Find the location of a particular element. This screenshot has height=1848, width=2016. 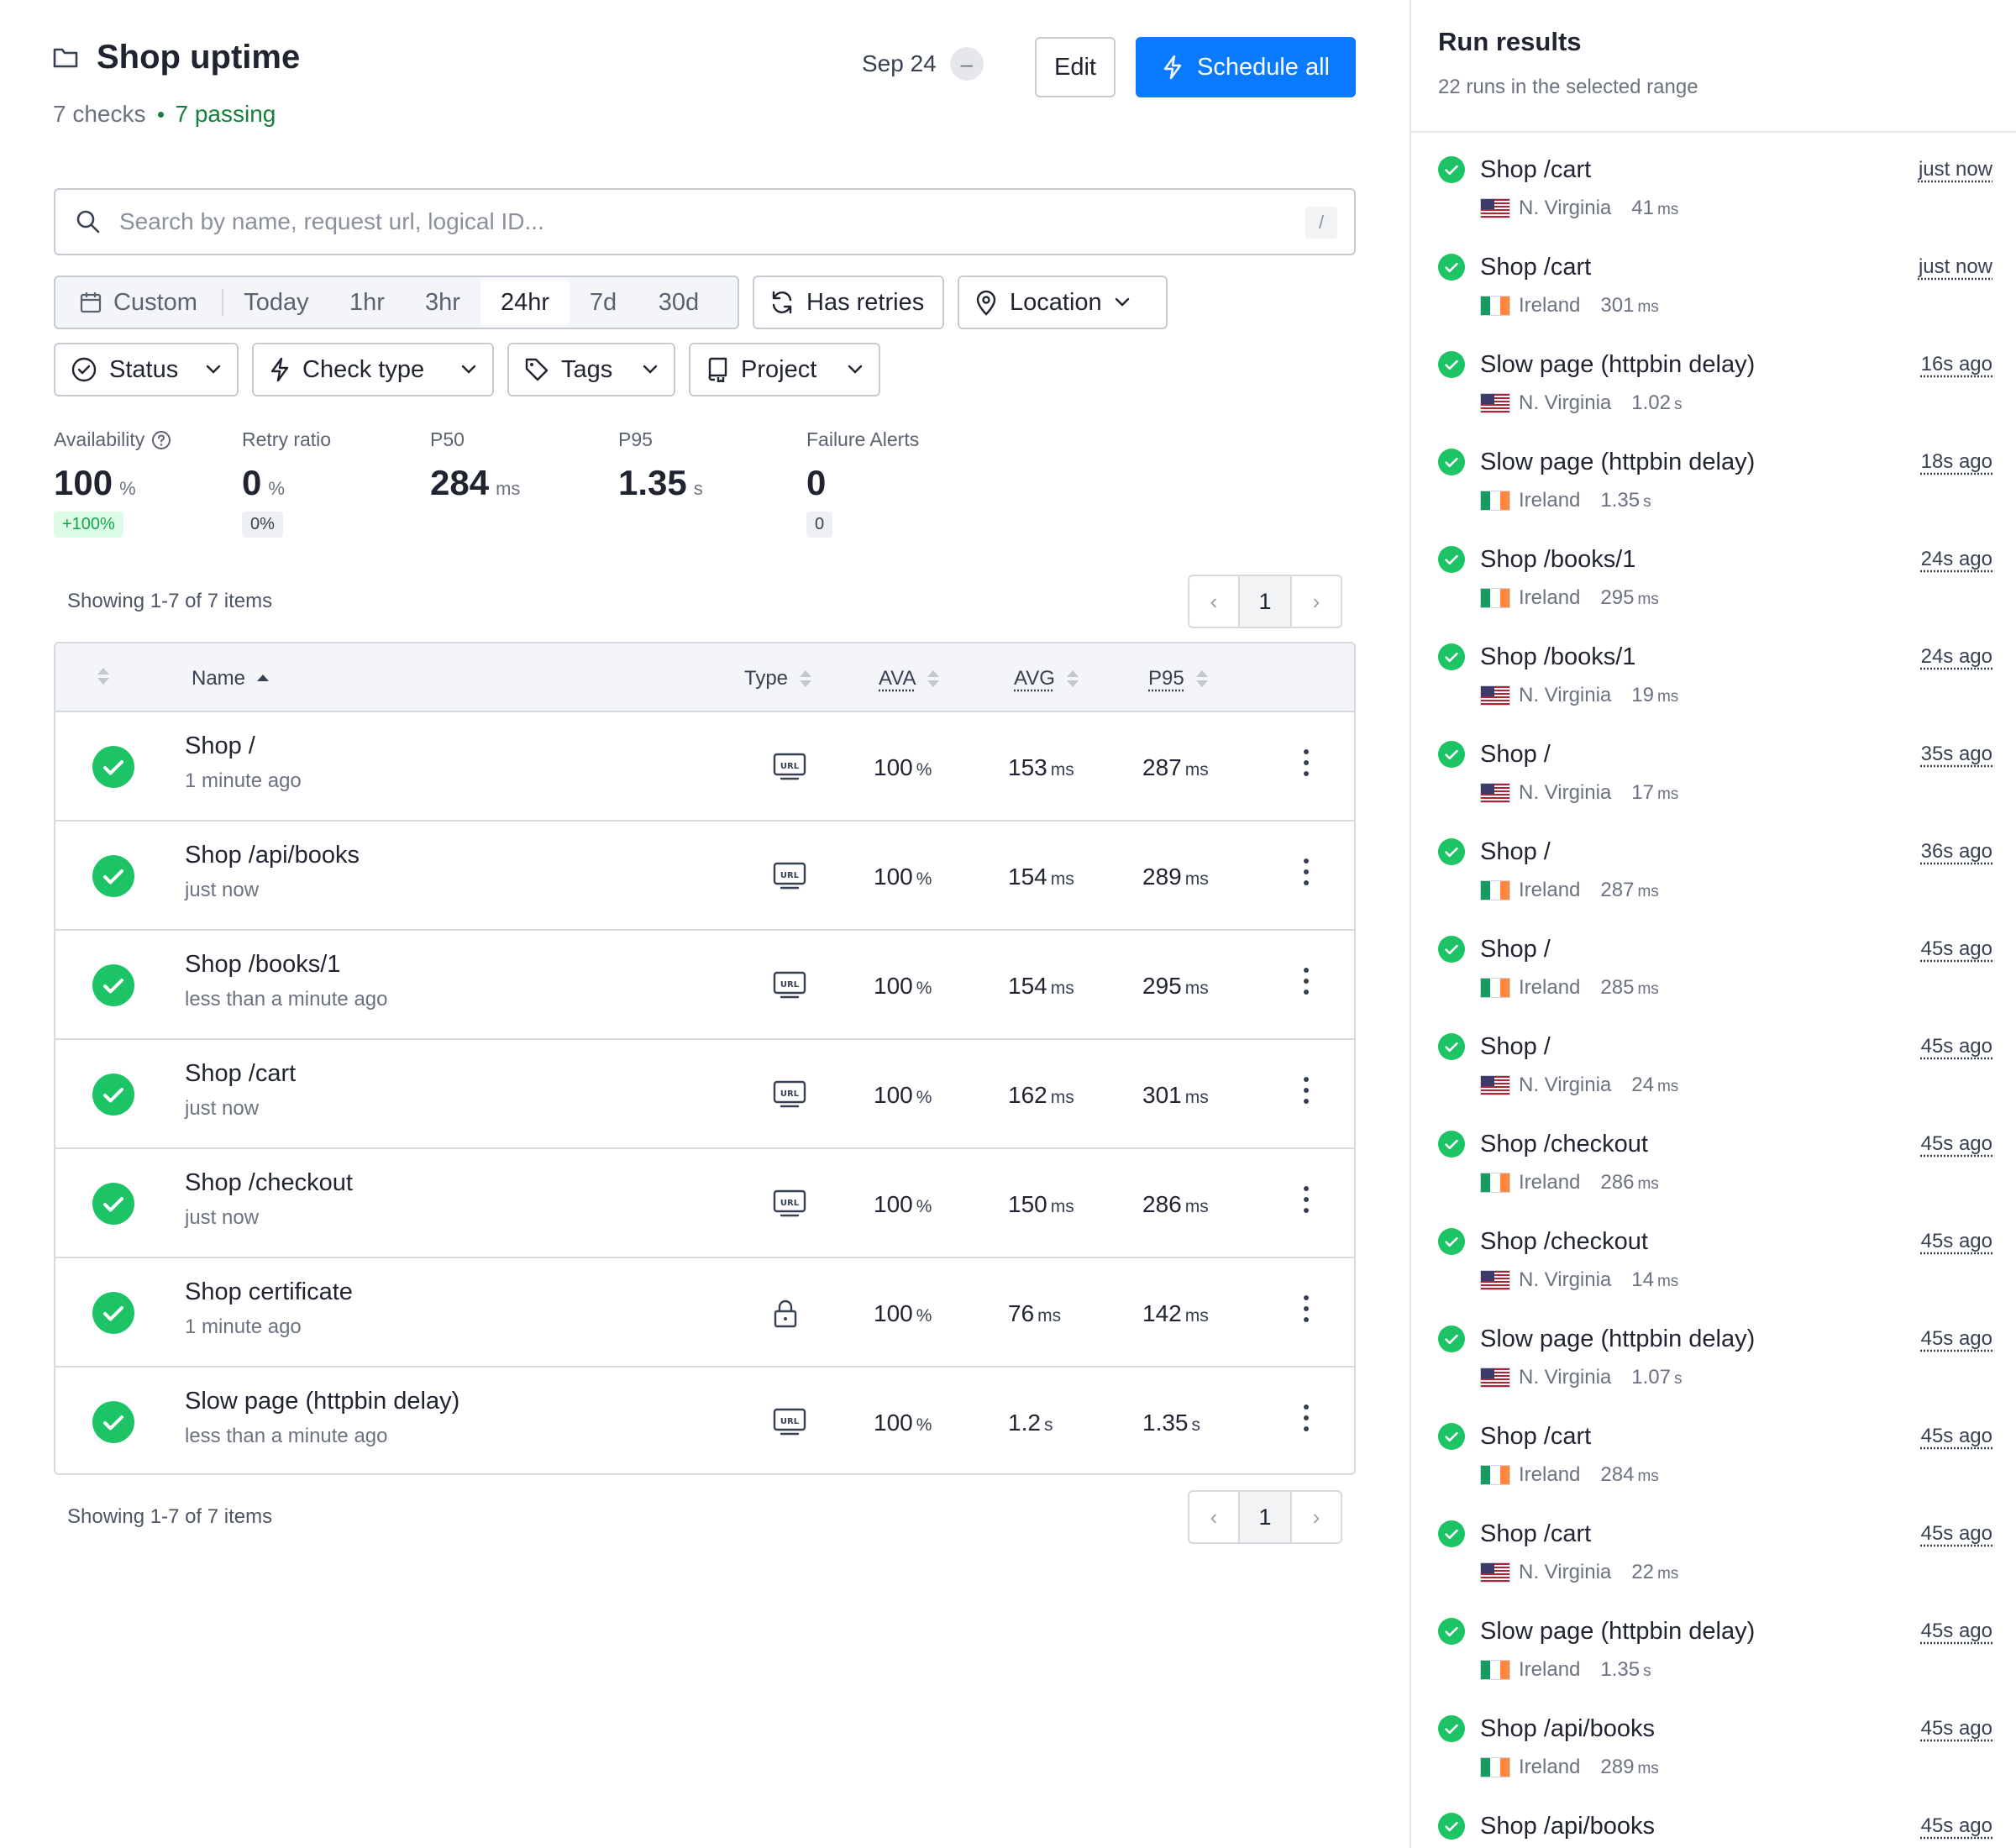

column-name-header: Name is located at coordinates (231, 678).